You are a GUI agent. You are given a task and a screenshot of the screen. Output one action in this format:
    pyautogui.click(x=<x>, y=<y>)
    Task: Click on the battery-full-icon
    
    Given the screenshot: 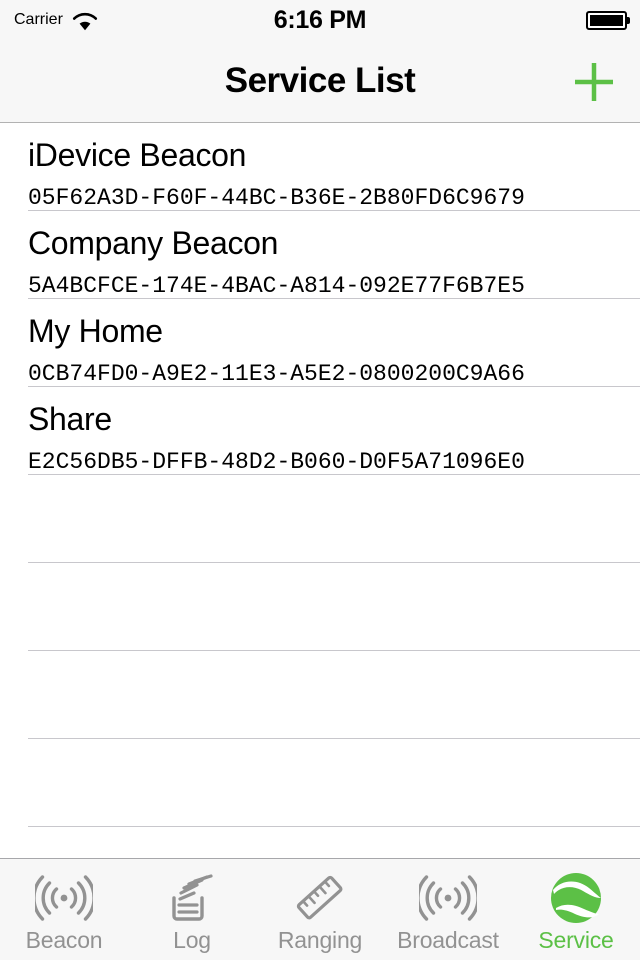 What is the action you would take?
    pyautogui.click(x=608, y=20)
    